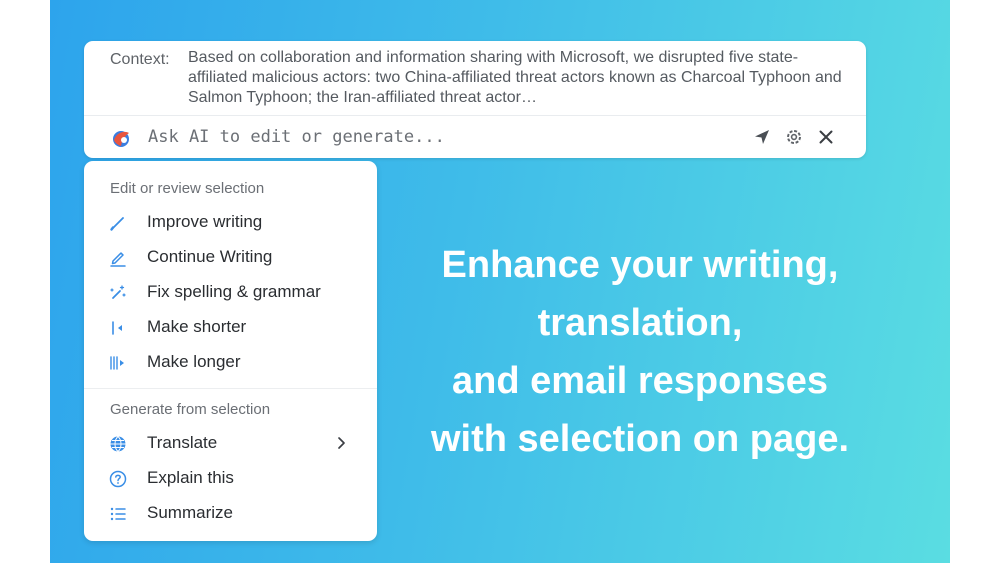 The height and width of the screenshot is (563, 1000). I want to click on magic-wand-icon, so click(118, 292).